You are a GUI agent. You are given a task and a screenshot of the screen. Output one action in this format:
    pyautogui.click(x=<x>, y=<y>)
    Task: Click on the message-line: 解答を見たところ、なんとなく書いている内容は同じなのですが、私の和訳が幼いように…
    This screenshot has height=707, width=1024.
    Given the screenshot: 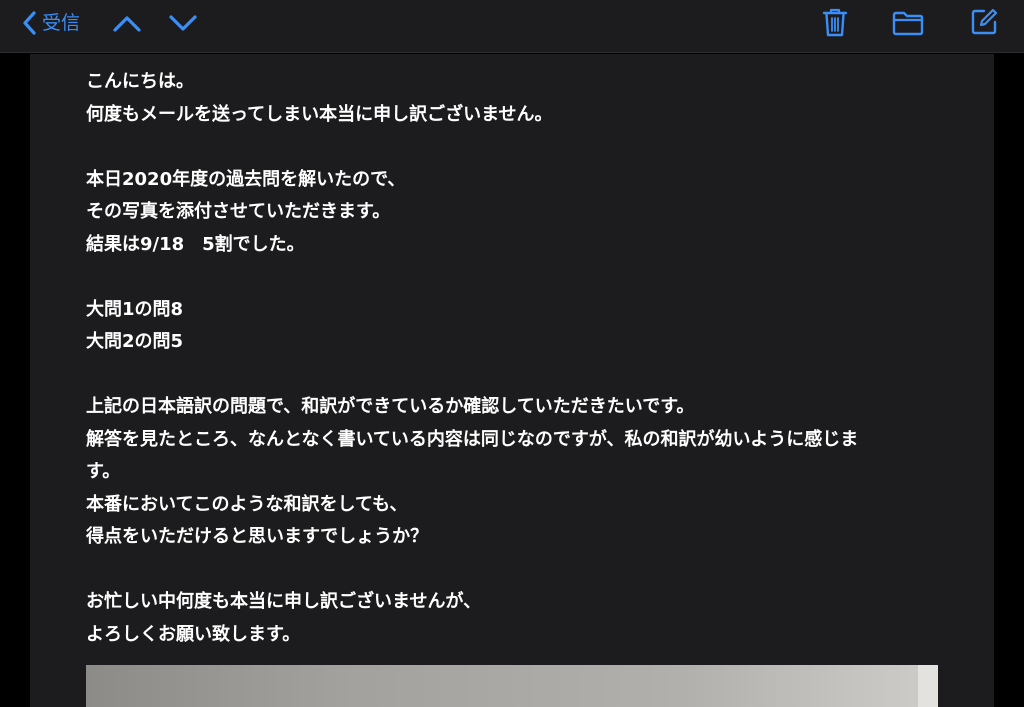 What is the action you would take?
    pyautogui.click(x=472, y=439)
    